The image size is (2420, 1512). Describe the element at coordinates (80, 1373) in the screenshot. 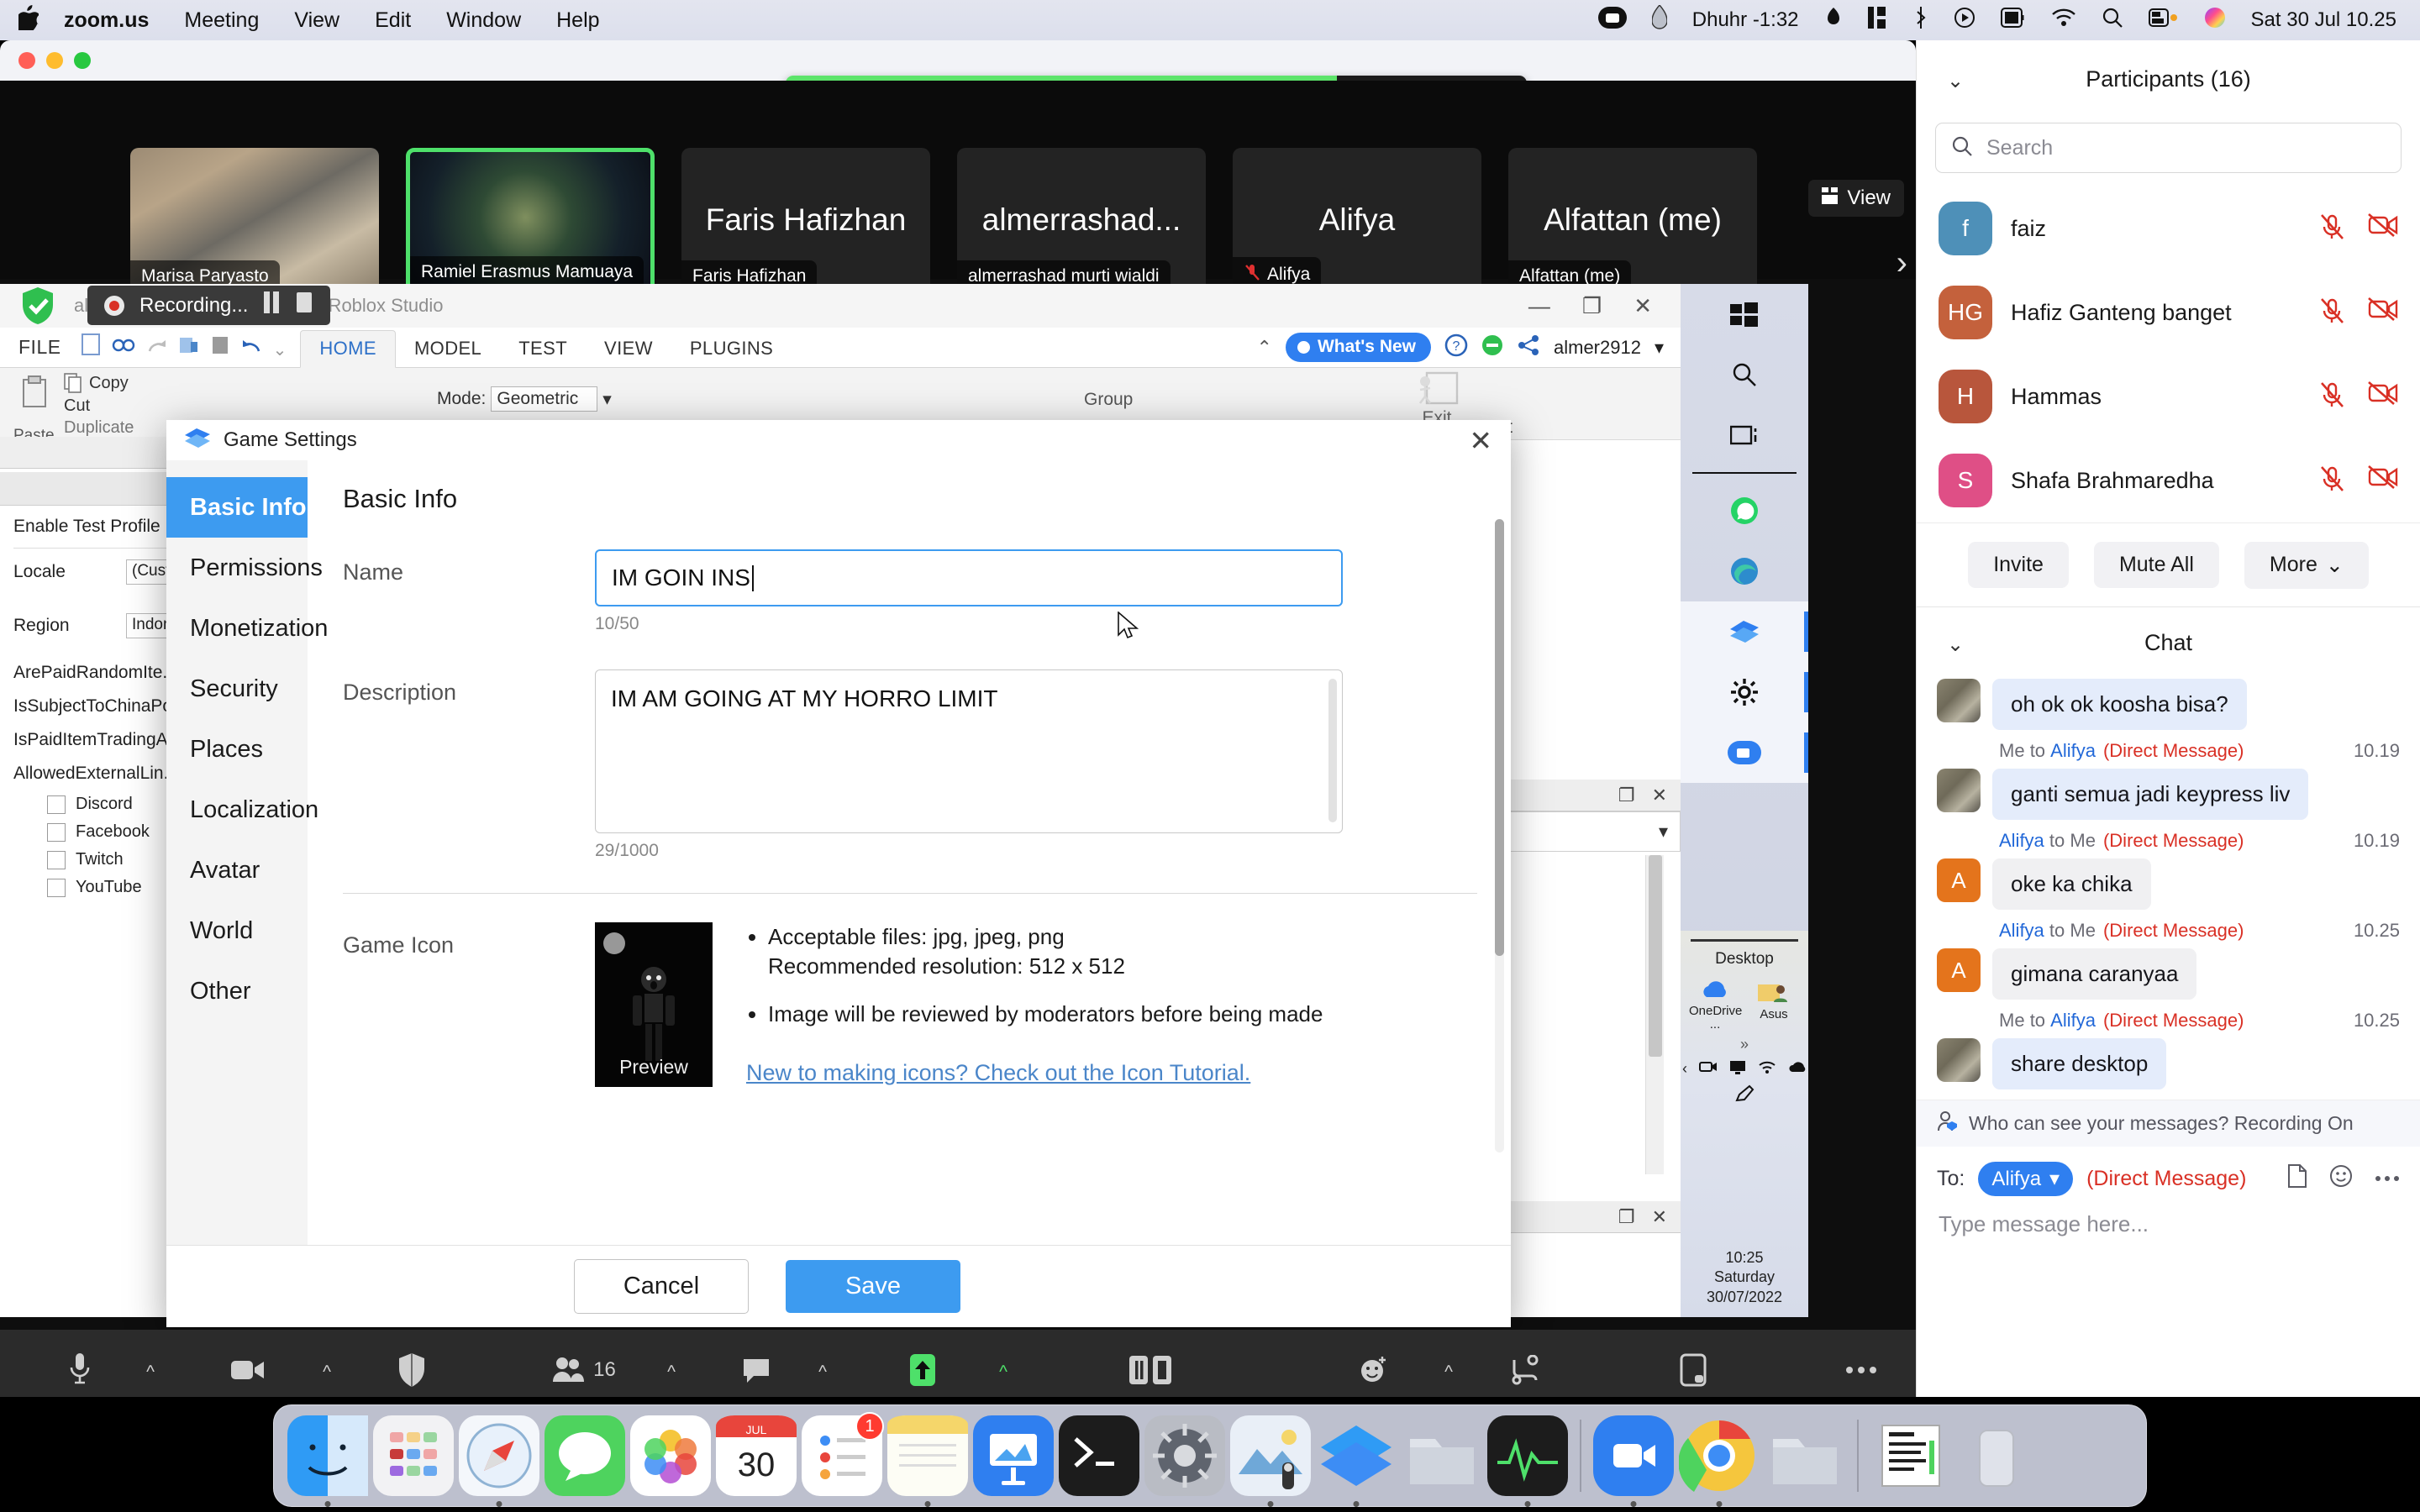

I see `mute-button: Mute ^` at that location.